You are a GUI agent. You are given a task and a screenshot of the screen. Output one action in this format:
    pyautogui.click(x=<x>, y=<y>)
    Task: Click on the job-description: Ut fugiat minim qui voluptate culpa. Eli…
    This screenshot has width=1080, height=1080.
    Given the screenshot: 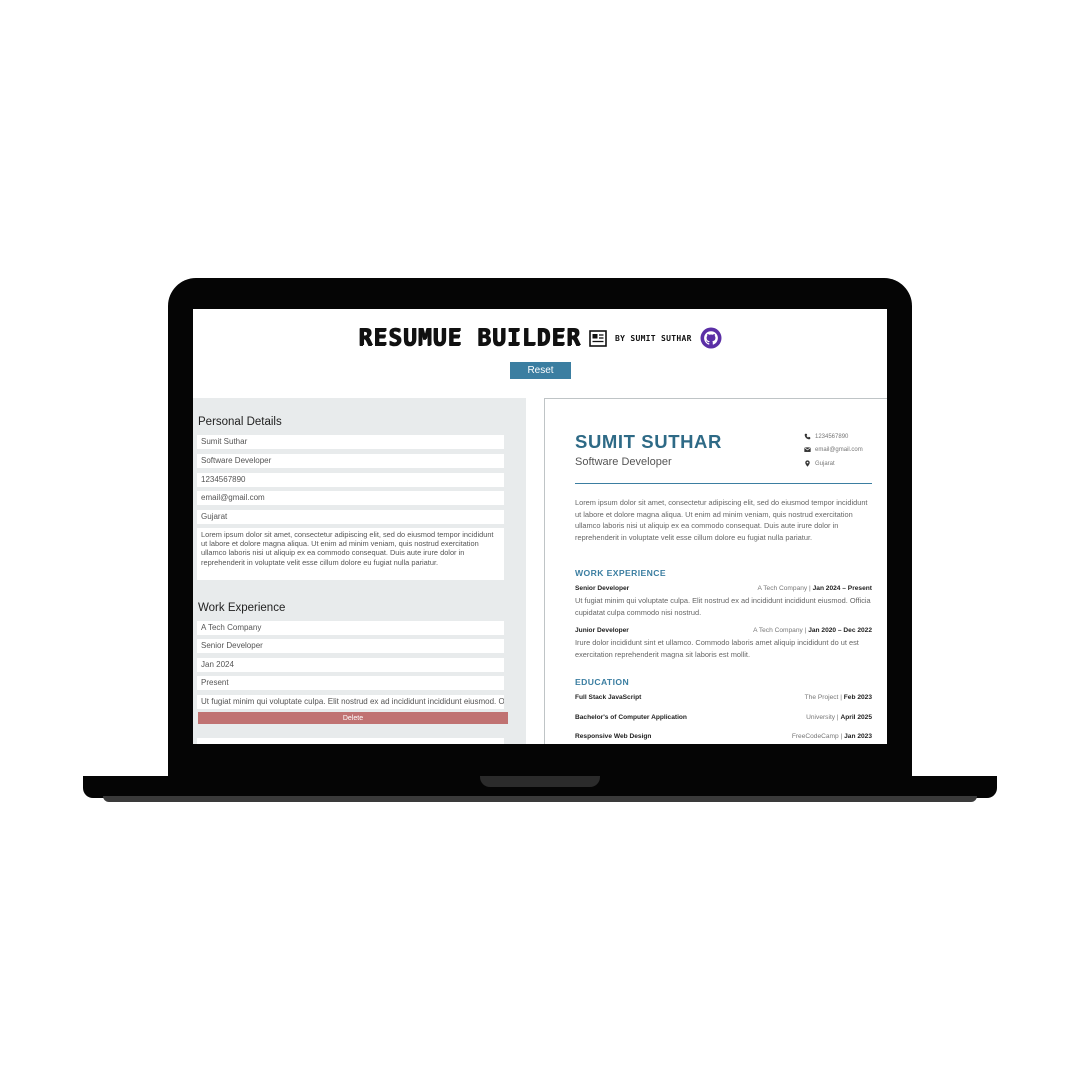 What is the action you would take?
    pyautogui.click(x=723, y=606)
    